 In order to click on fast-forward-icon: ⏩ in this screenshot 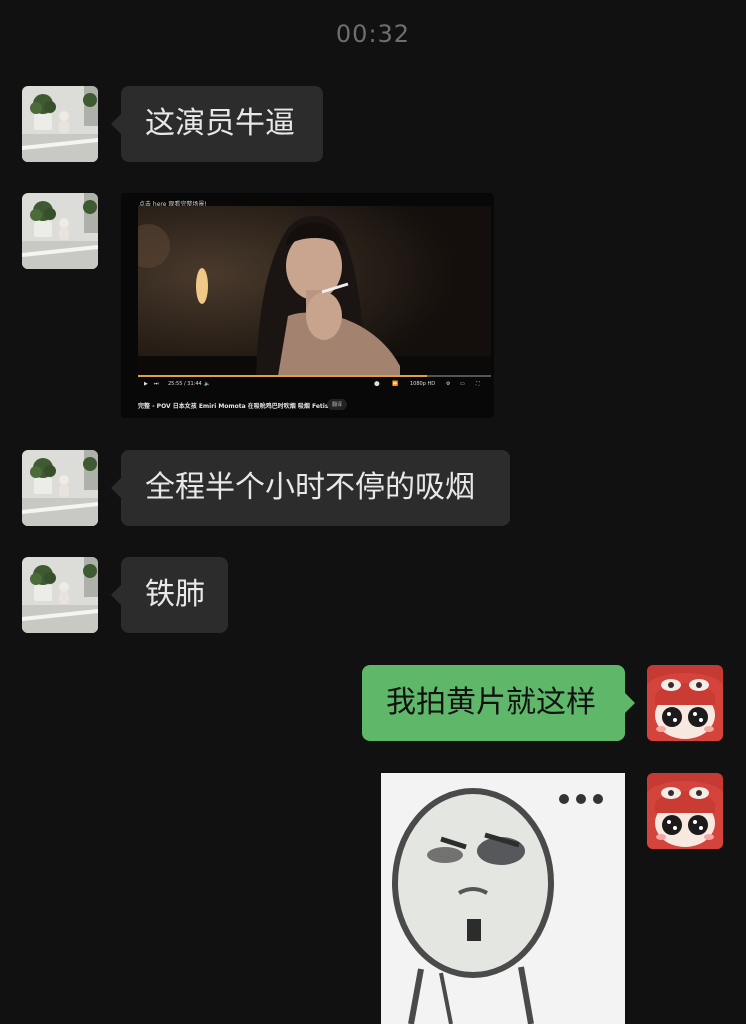, I will do `click(395, 384)`.